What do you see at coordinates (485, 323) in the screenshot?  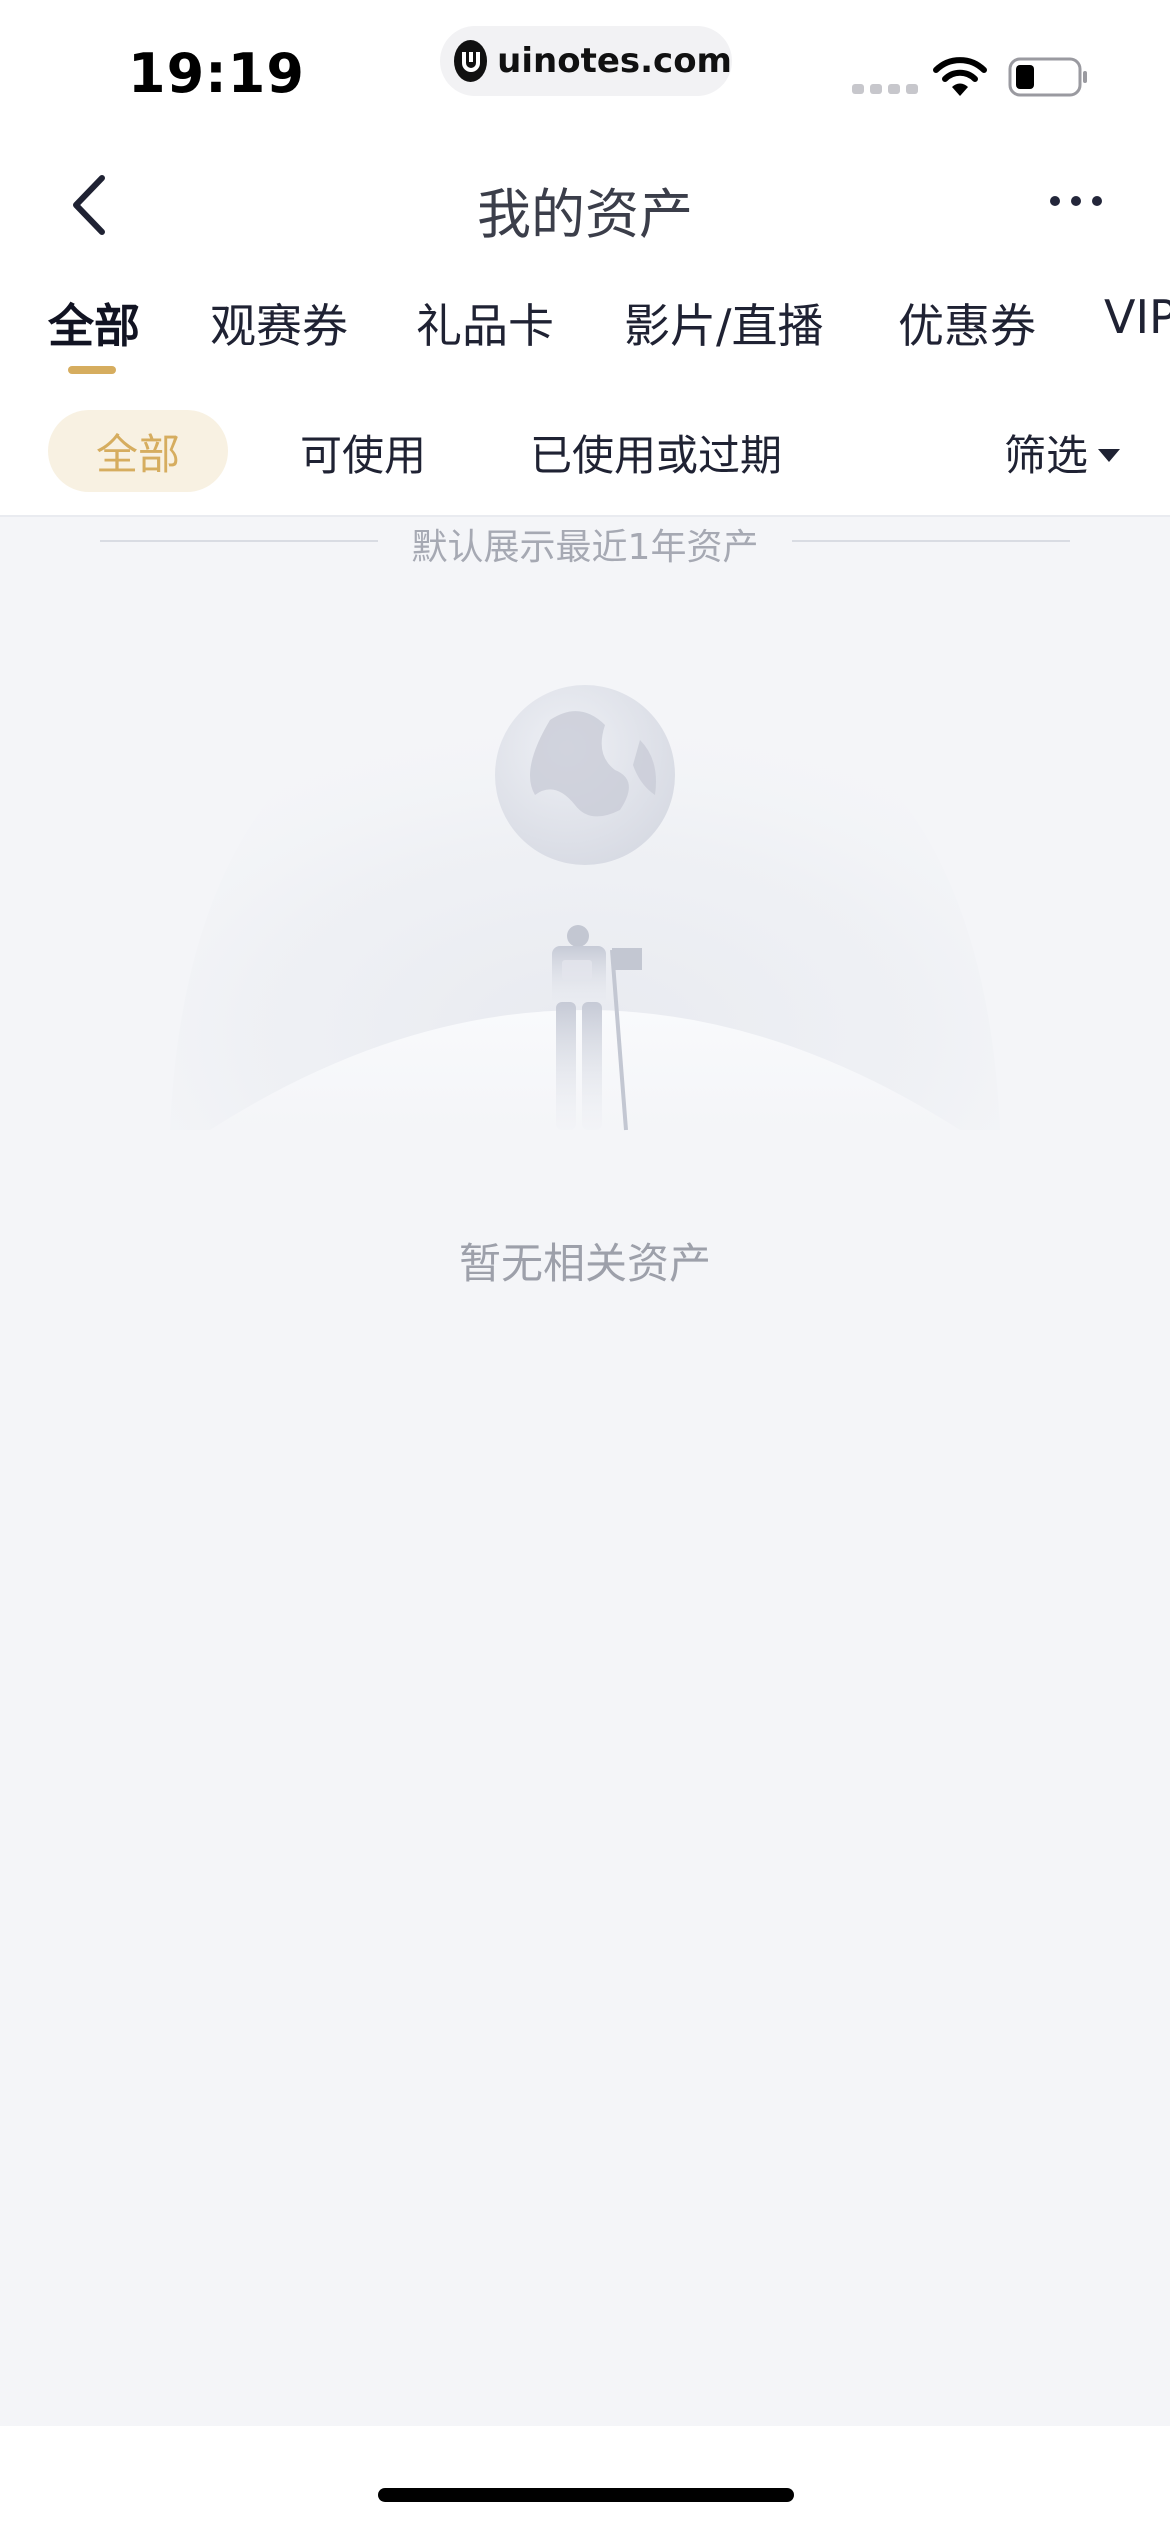 I see `tab-gift-cards: 礼品卡` at bounding box center [485, 323].